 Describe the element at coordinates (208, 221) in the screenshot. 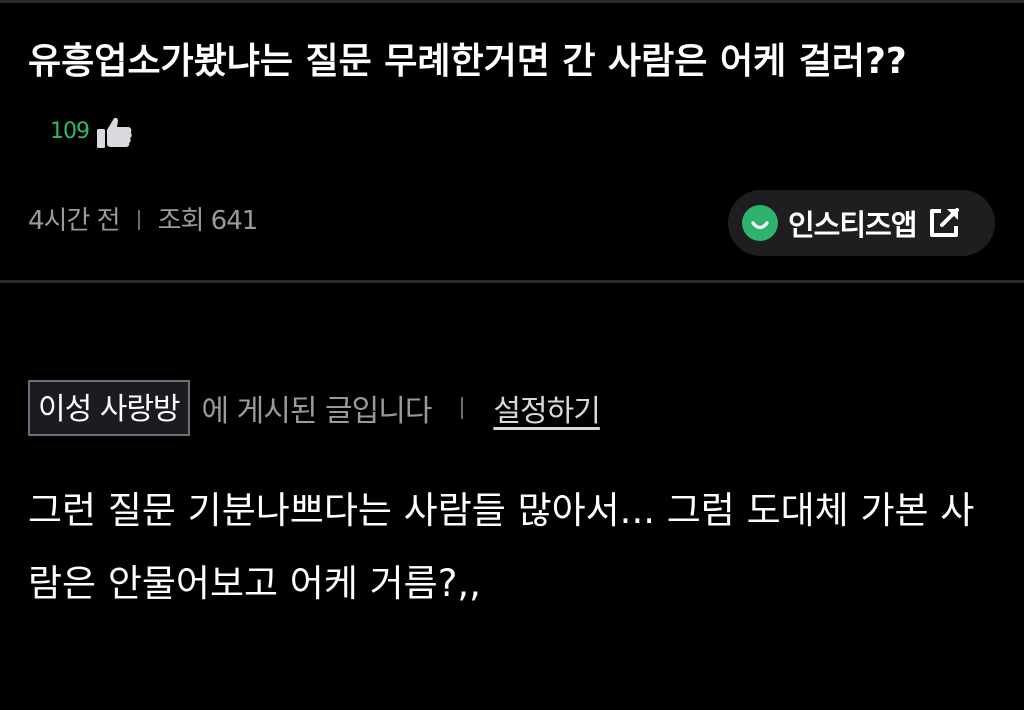

I see `view-count: 조회 641` at that location.